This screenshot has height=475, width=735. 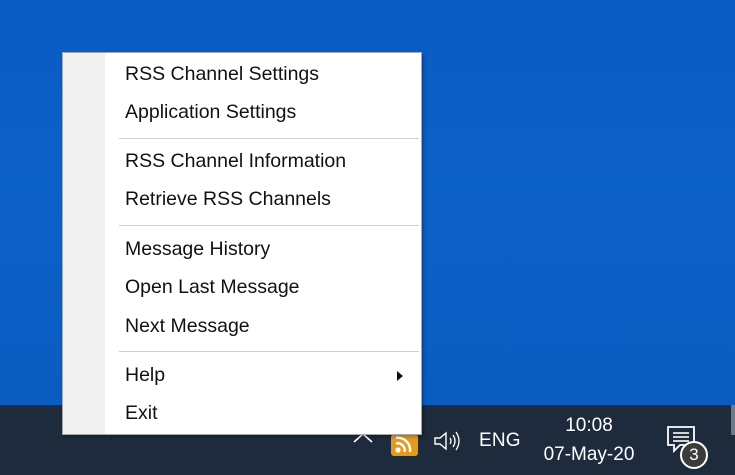 What do you see at coordinates (694, 455) in the screenshot?
I see `notification-count-badge: 3` at bounding box center [694, 455].